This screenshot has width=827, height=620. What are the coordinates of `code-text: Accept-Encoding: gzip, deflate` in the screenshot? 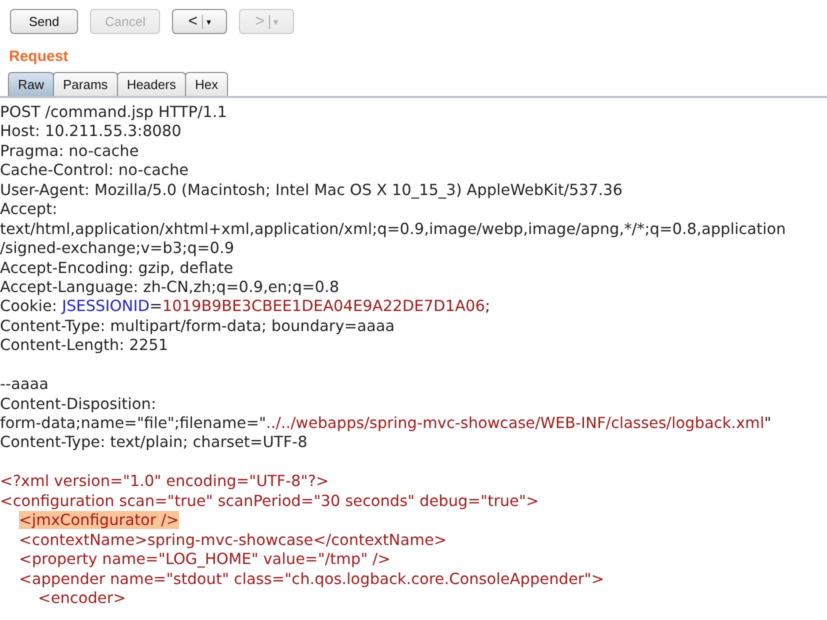 It's located at (117, 267).